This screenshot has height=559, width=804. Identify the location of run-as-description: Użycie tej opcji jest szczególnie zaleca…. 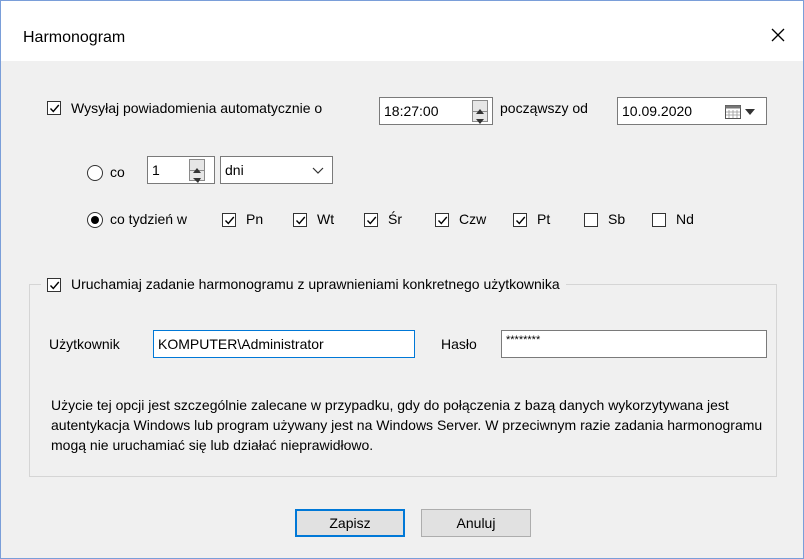
(407, 425).